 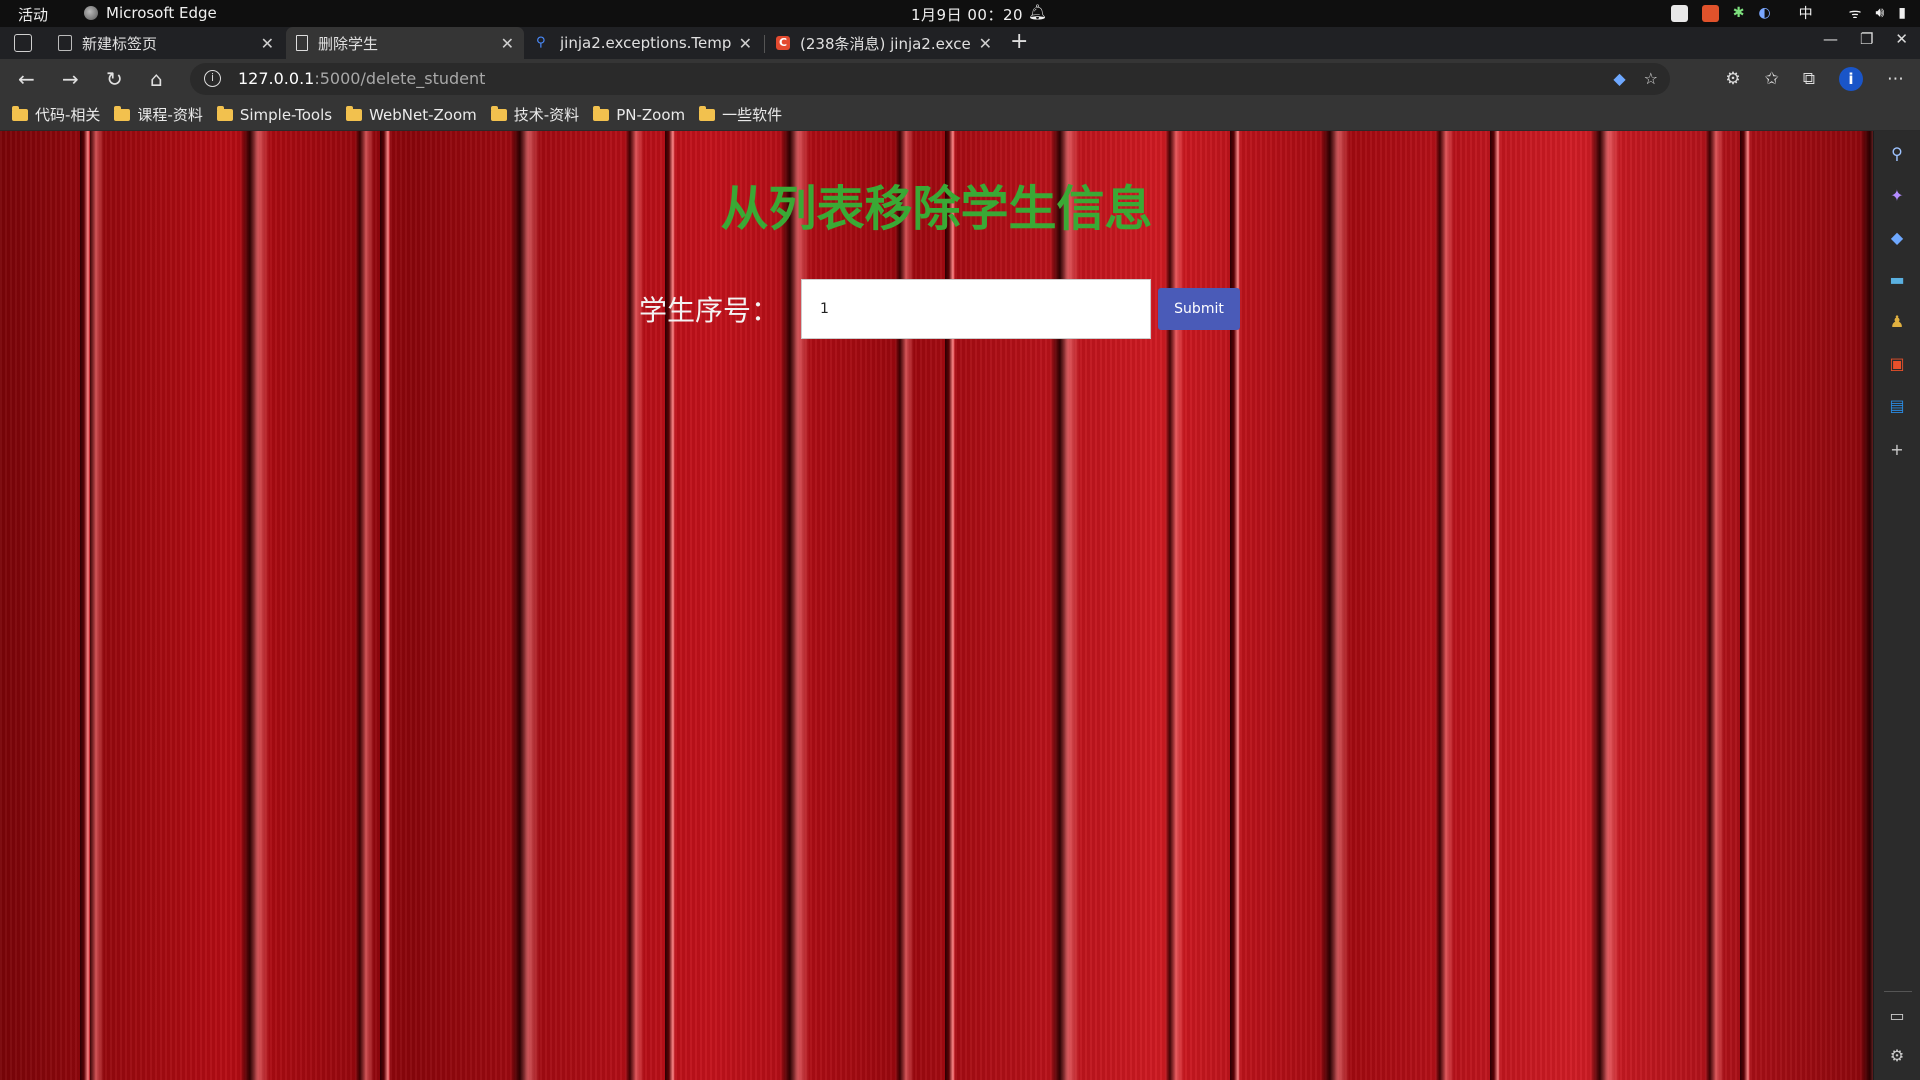 I want to click on tab-title: 新建标签页, so click(x=120, y=43).